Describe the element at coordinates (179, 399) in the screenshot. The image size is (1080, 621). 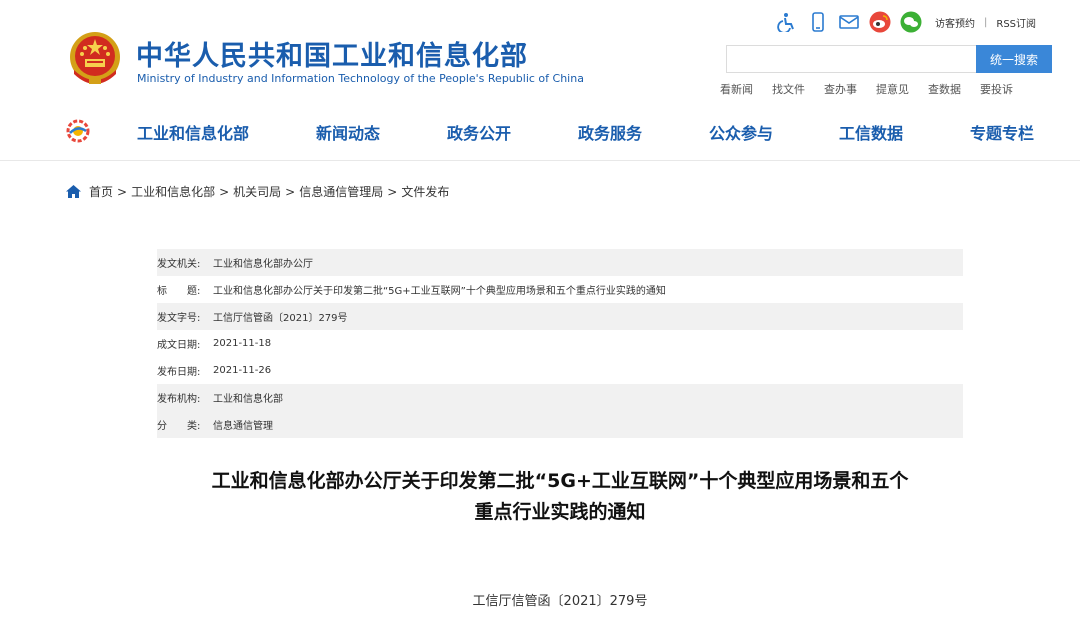
I see `info-label: 发布机构:` at that location.